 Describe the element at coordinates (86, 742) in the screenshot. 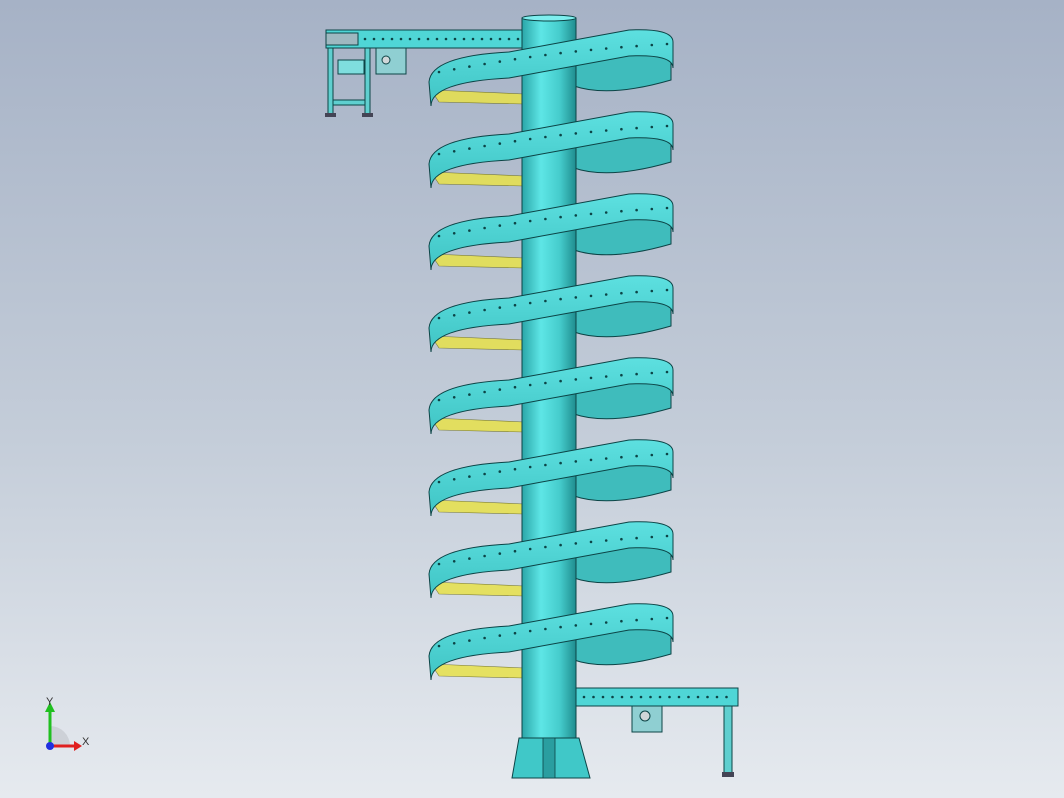

I see `x-axis-label: X` at that location.